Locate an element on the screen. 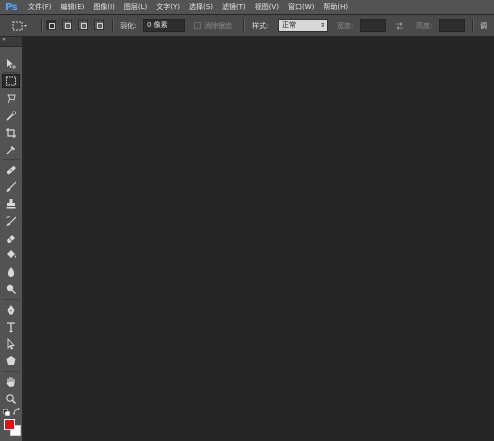 The image size is (494, 441). tool-panel is located at coordinates (11, 244).